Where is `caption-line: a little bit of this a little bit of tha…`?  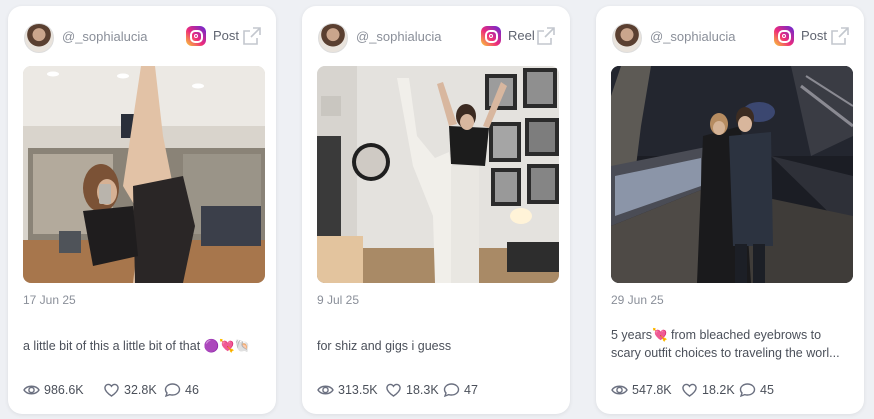
caption-line: a little bit of this a little bit of tha… is located at coordinates (137, 346).